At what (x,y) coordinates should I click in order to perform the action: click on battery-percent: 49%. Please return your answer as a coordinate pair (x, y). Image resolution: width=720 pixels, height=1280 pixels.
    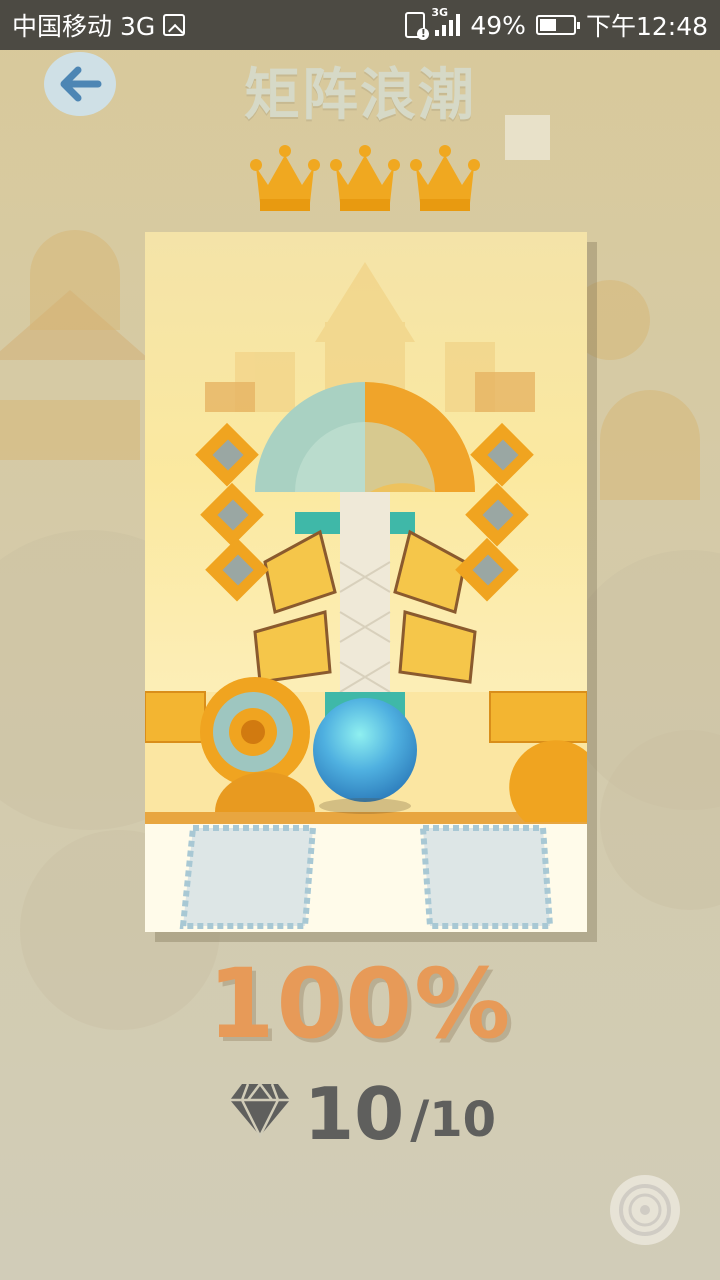
    Looking at the image, I should click on (498, 25).